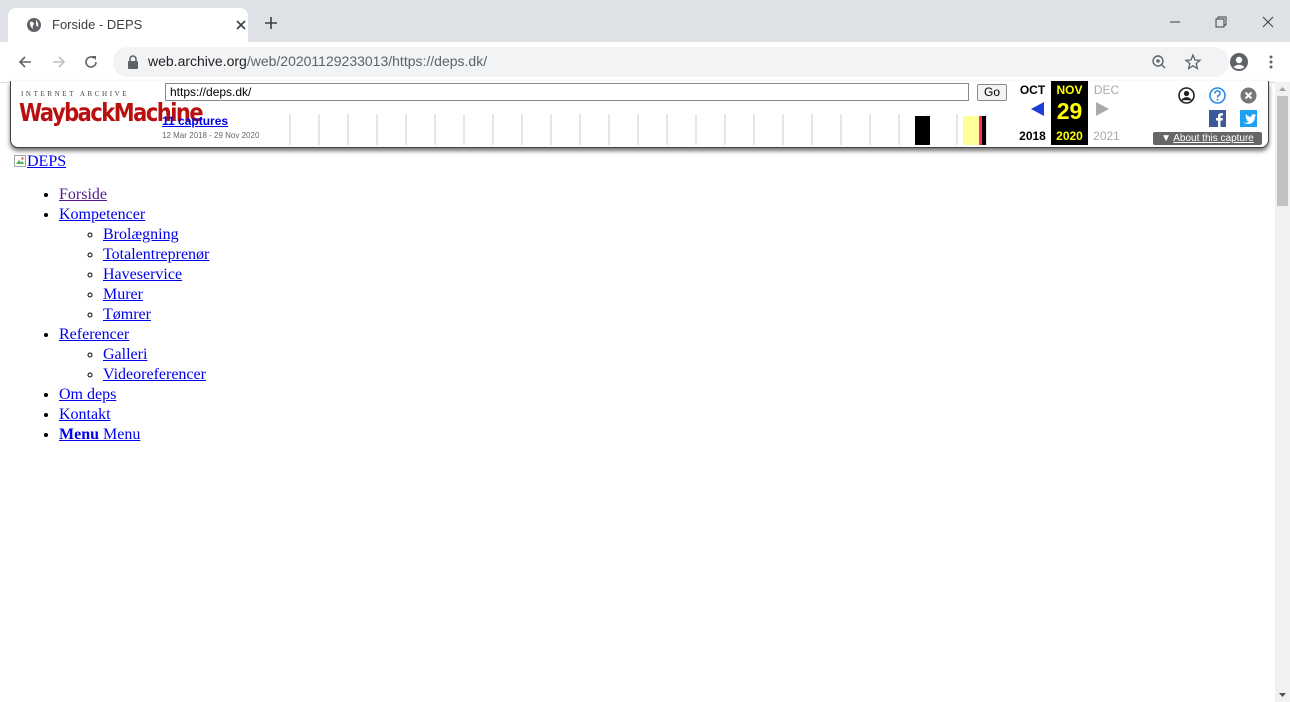 The image size is (1290, 702). I want to click on close-tab-icon, so click(241, 25).